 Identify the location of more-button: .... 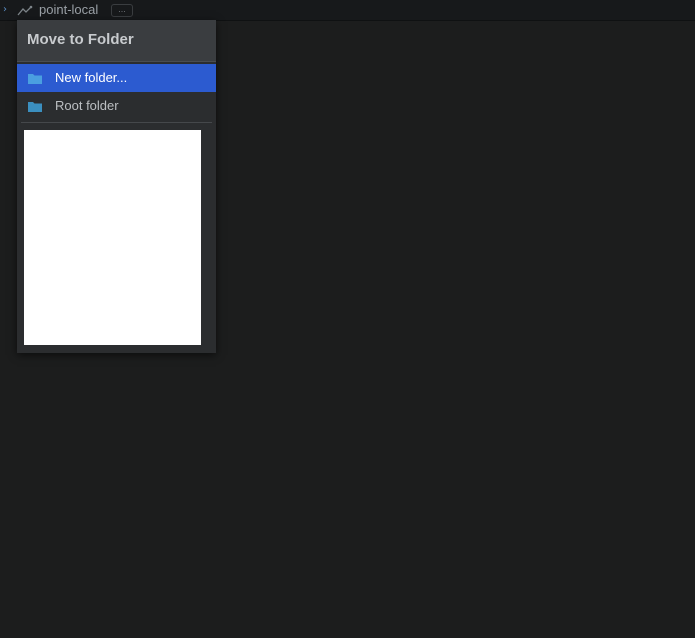
(122, 10).